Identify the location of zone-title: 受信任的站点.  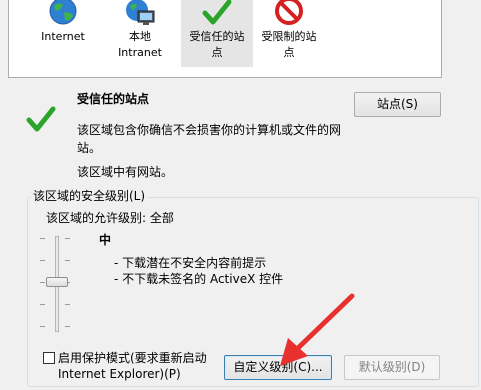
(113, 99).